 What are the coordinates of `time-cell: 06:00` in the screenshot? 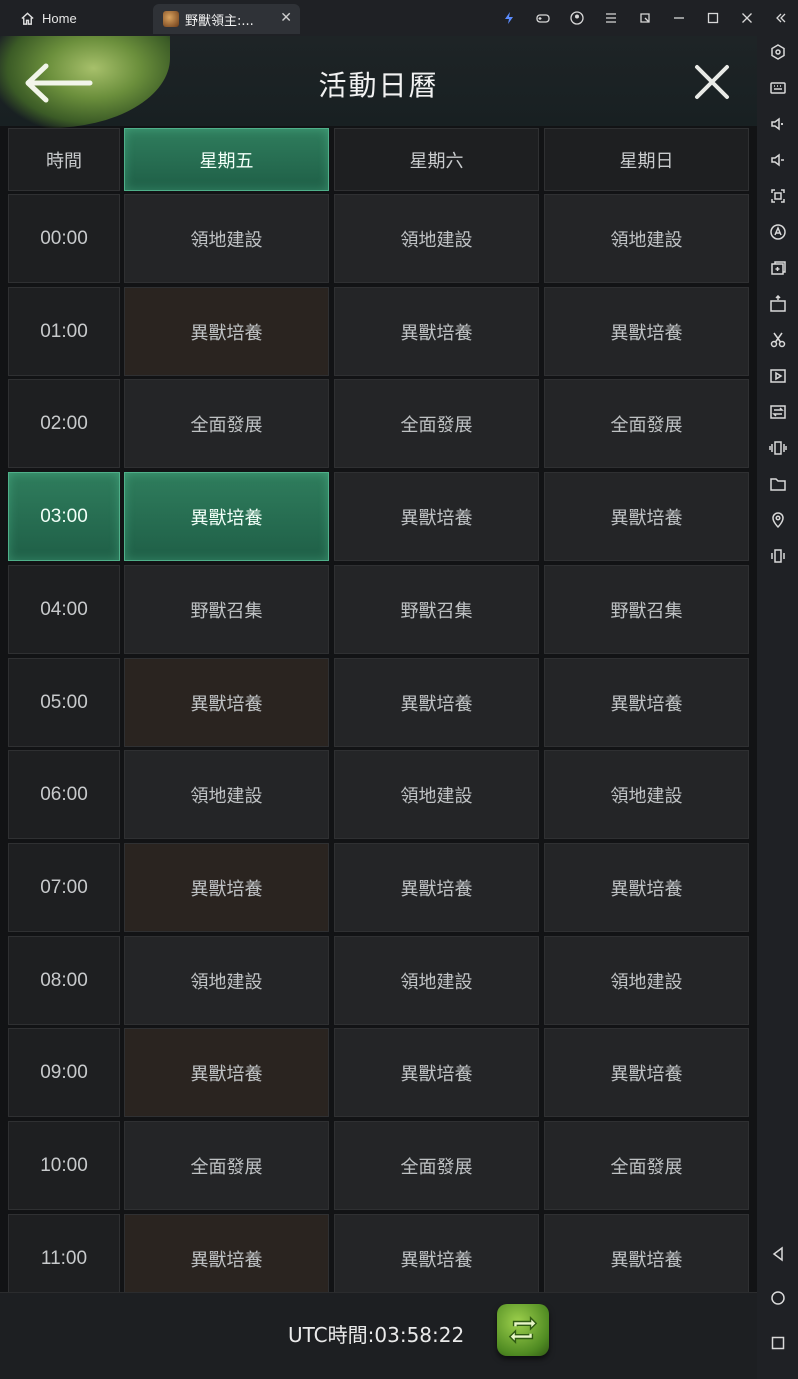 It's located at (64, 794).